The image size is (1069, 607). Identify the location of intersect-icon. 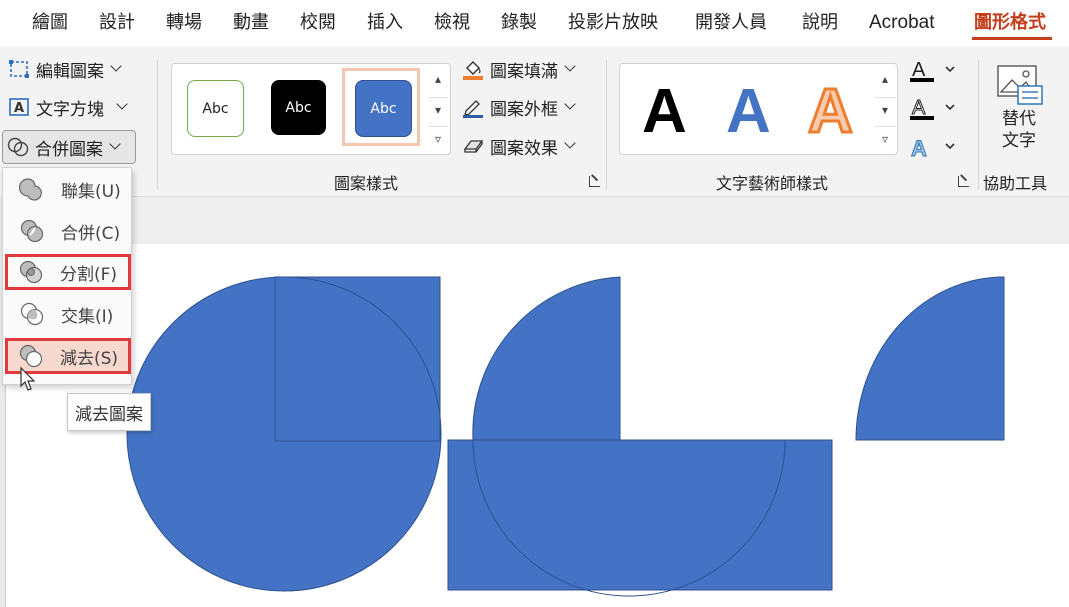
(32, 314).